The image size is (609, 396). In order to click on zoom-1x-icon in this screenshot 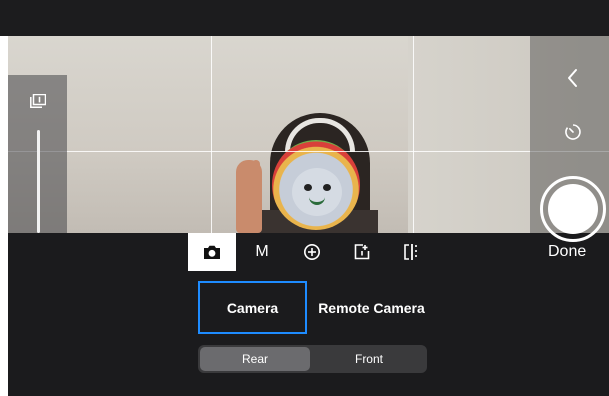, I will do `click(38, 101)`.